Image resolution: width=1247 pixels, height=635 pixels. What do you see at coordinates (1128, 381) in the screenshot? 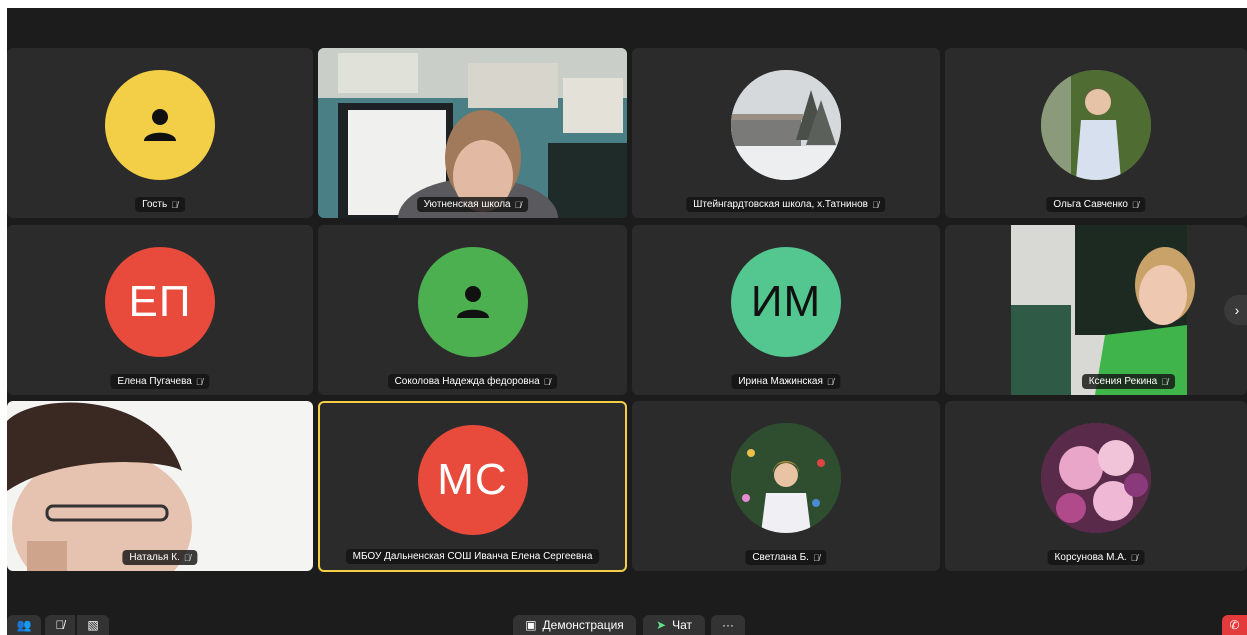
I see `participant-name: Ксения Рекина 🎙̸` at bounding box center [1128, 381].